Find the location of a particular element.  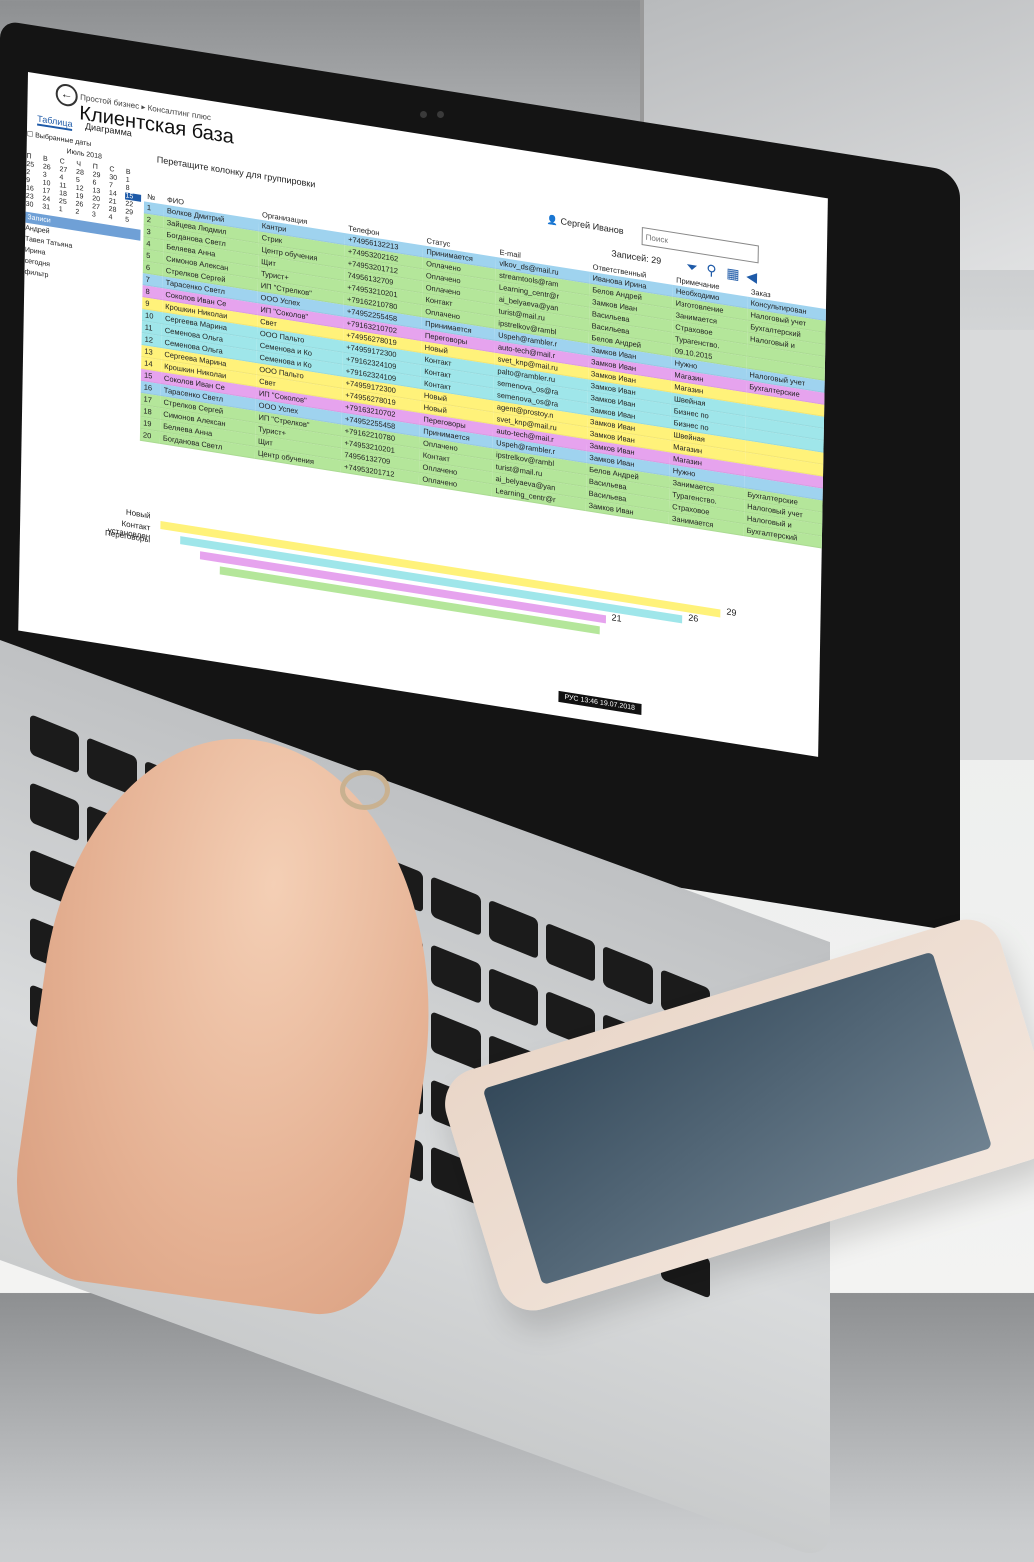

webcam is located at coordinates (440, 111).